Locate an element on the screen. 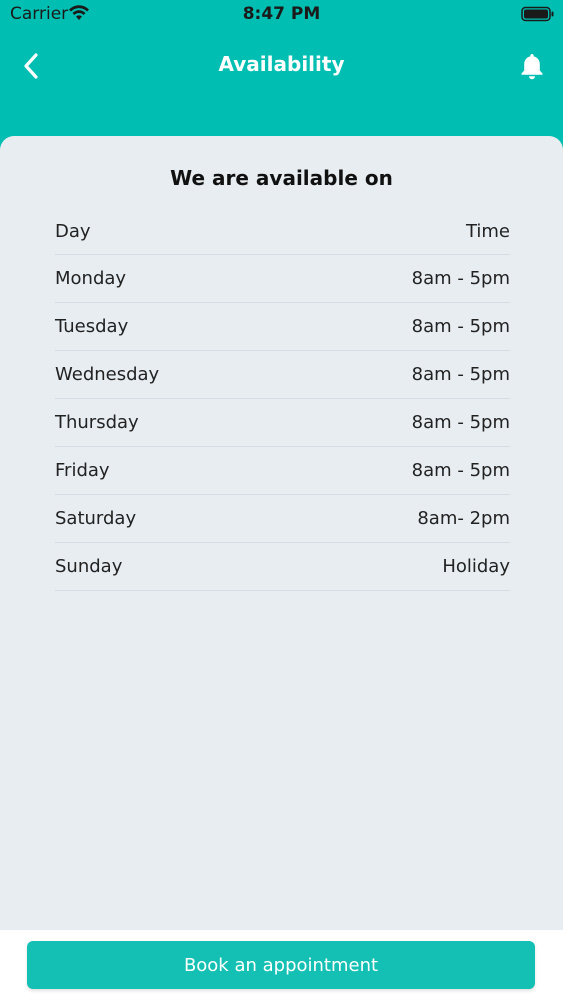 This screenshot has width=563, height=1000. day-cell: Saturday is located at coordinates (96, 518).